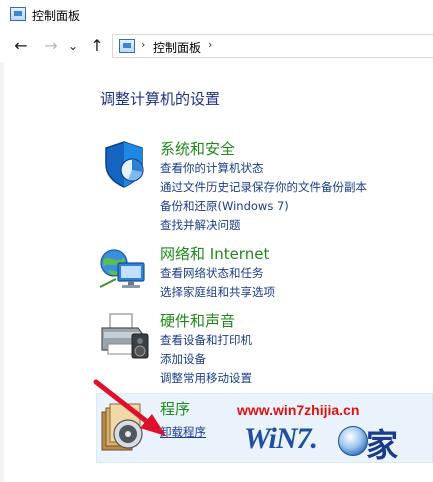  I want to click on shield-icon, so click(124, 164).